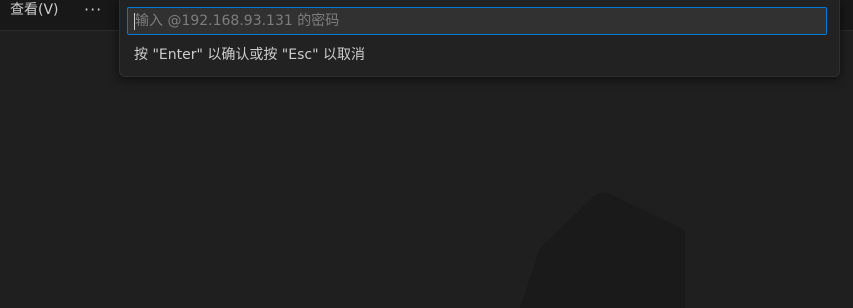 This screenshot has height=308, width=853. I want to click on more-icon: ···, so click(93, 11).